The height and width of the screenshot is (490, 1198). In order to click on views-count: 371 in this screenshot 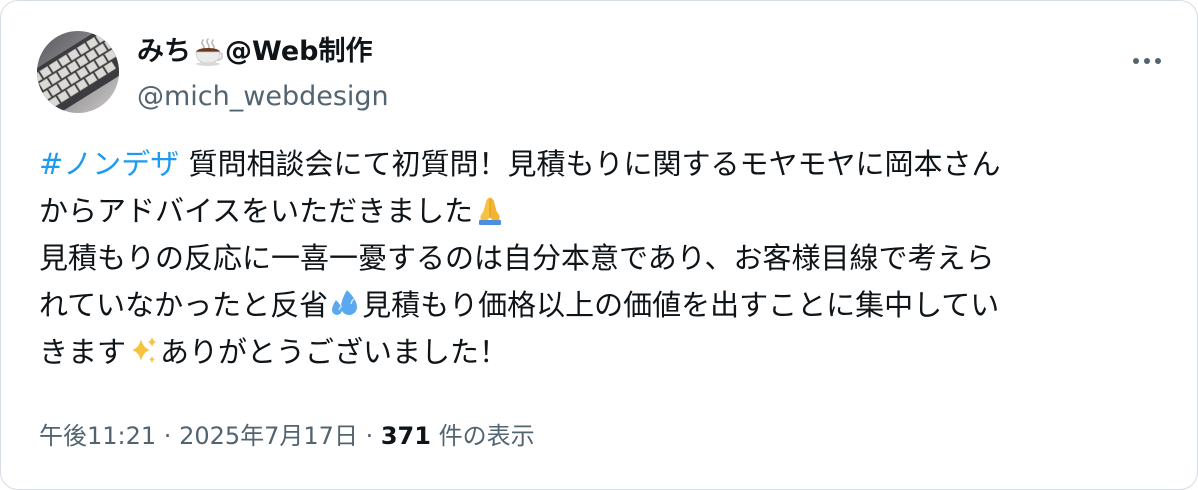, I will do `click(405, 436)`.